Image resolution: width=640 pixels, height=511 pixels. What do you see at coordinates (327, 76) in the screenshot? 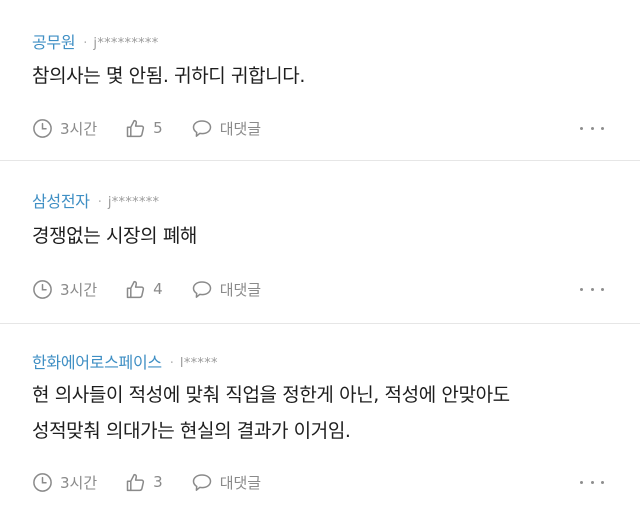
I see `comment-text: 참의사는 몇 안됨. 귀하디 귀합니다.` at bounding box center [327, 76].